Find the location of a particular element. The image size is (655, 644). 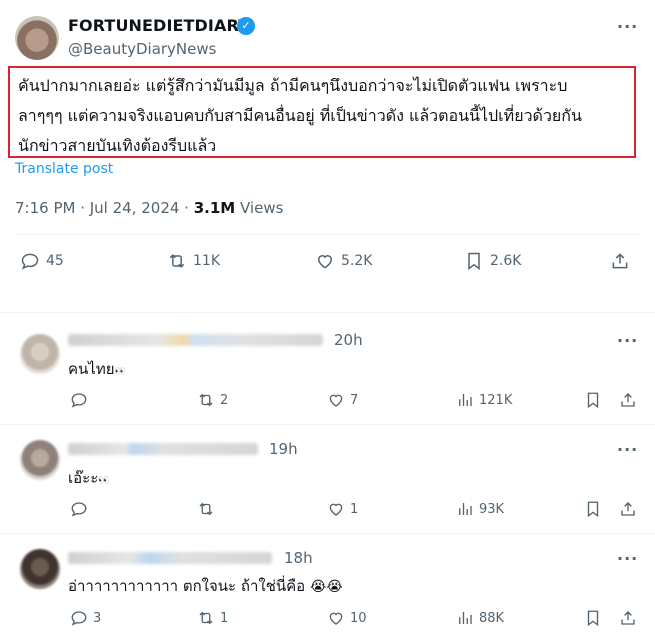

like-button: 5.2K is located at coordinates (343, 261).